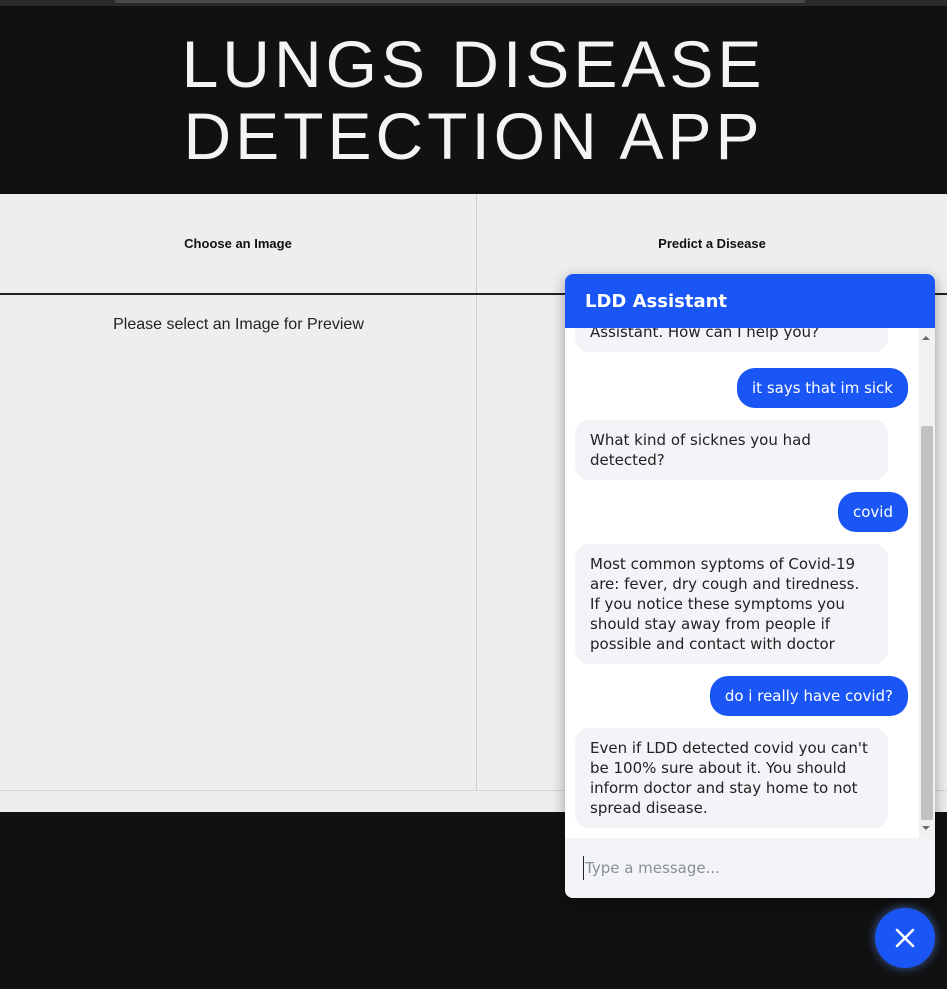 Image resolution: width=947 pixels, height=989 pixels. Describe the element at coordinates (460, 1) in the screenshot. I see `top-strip-bar` at that location.